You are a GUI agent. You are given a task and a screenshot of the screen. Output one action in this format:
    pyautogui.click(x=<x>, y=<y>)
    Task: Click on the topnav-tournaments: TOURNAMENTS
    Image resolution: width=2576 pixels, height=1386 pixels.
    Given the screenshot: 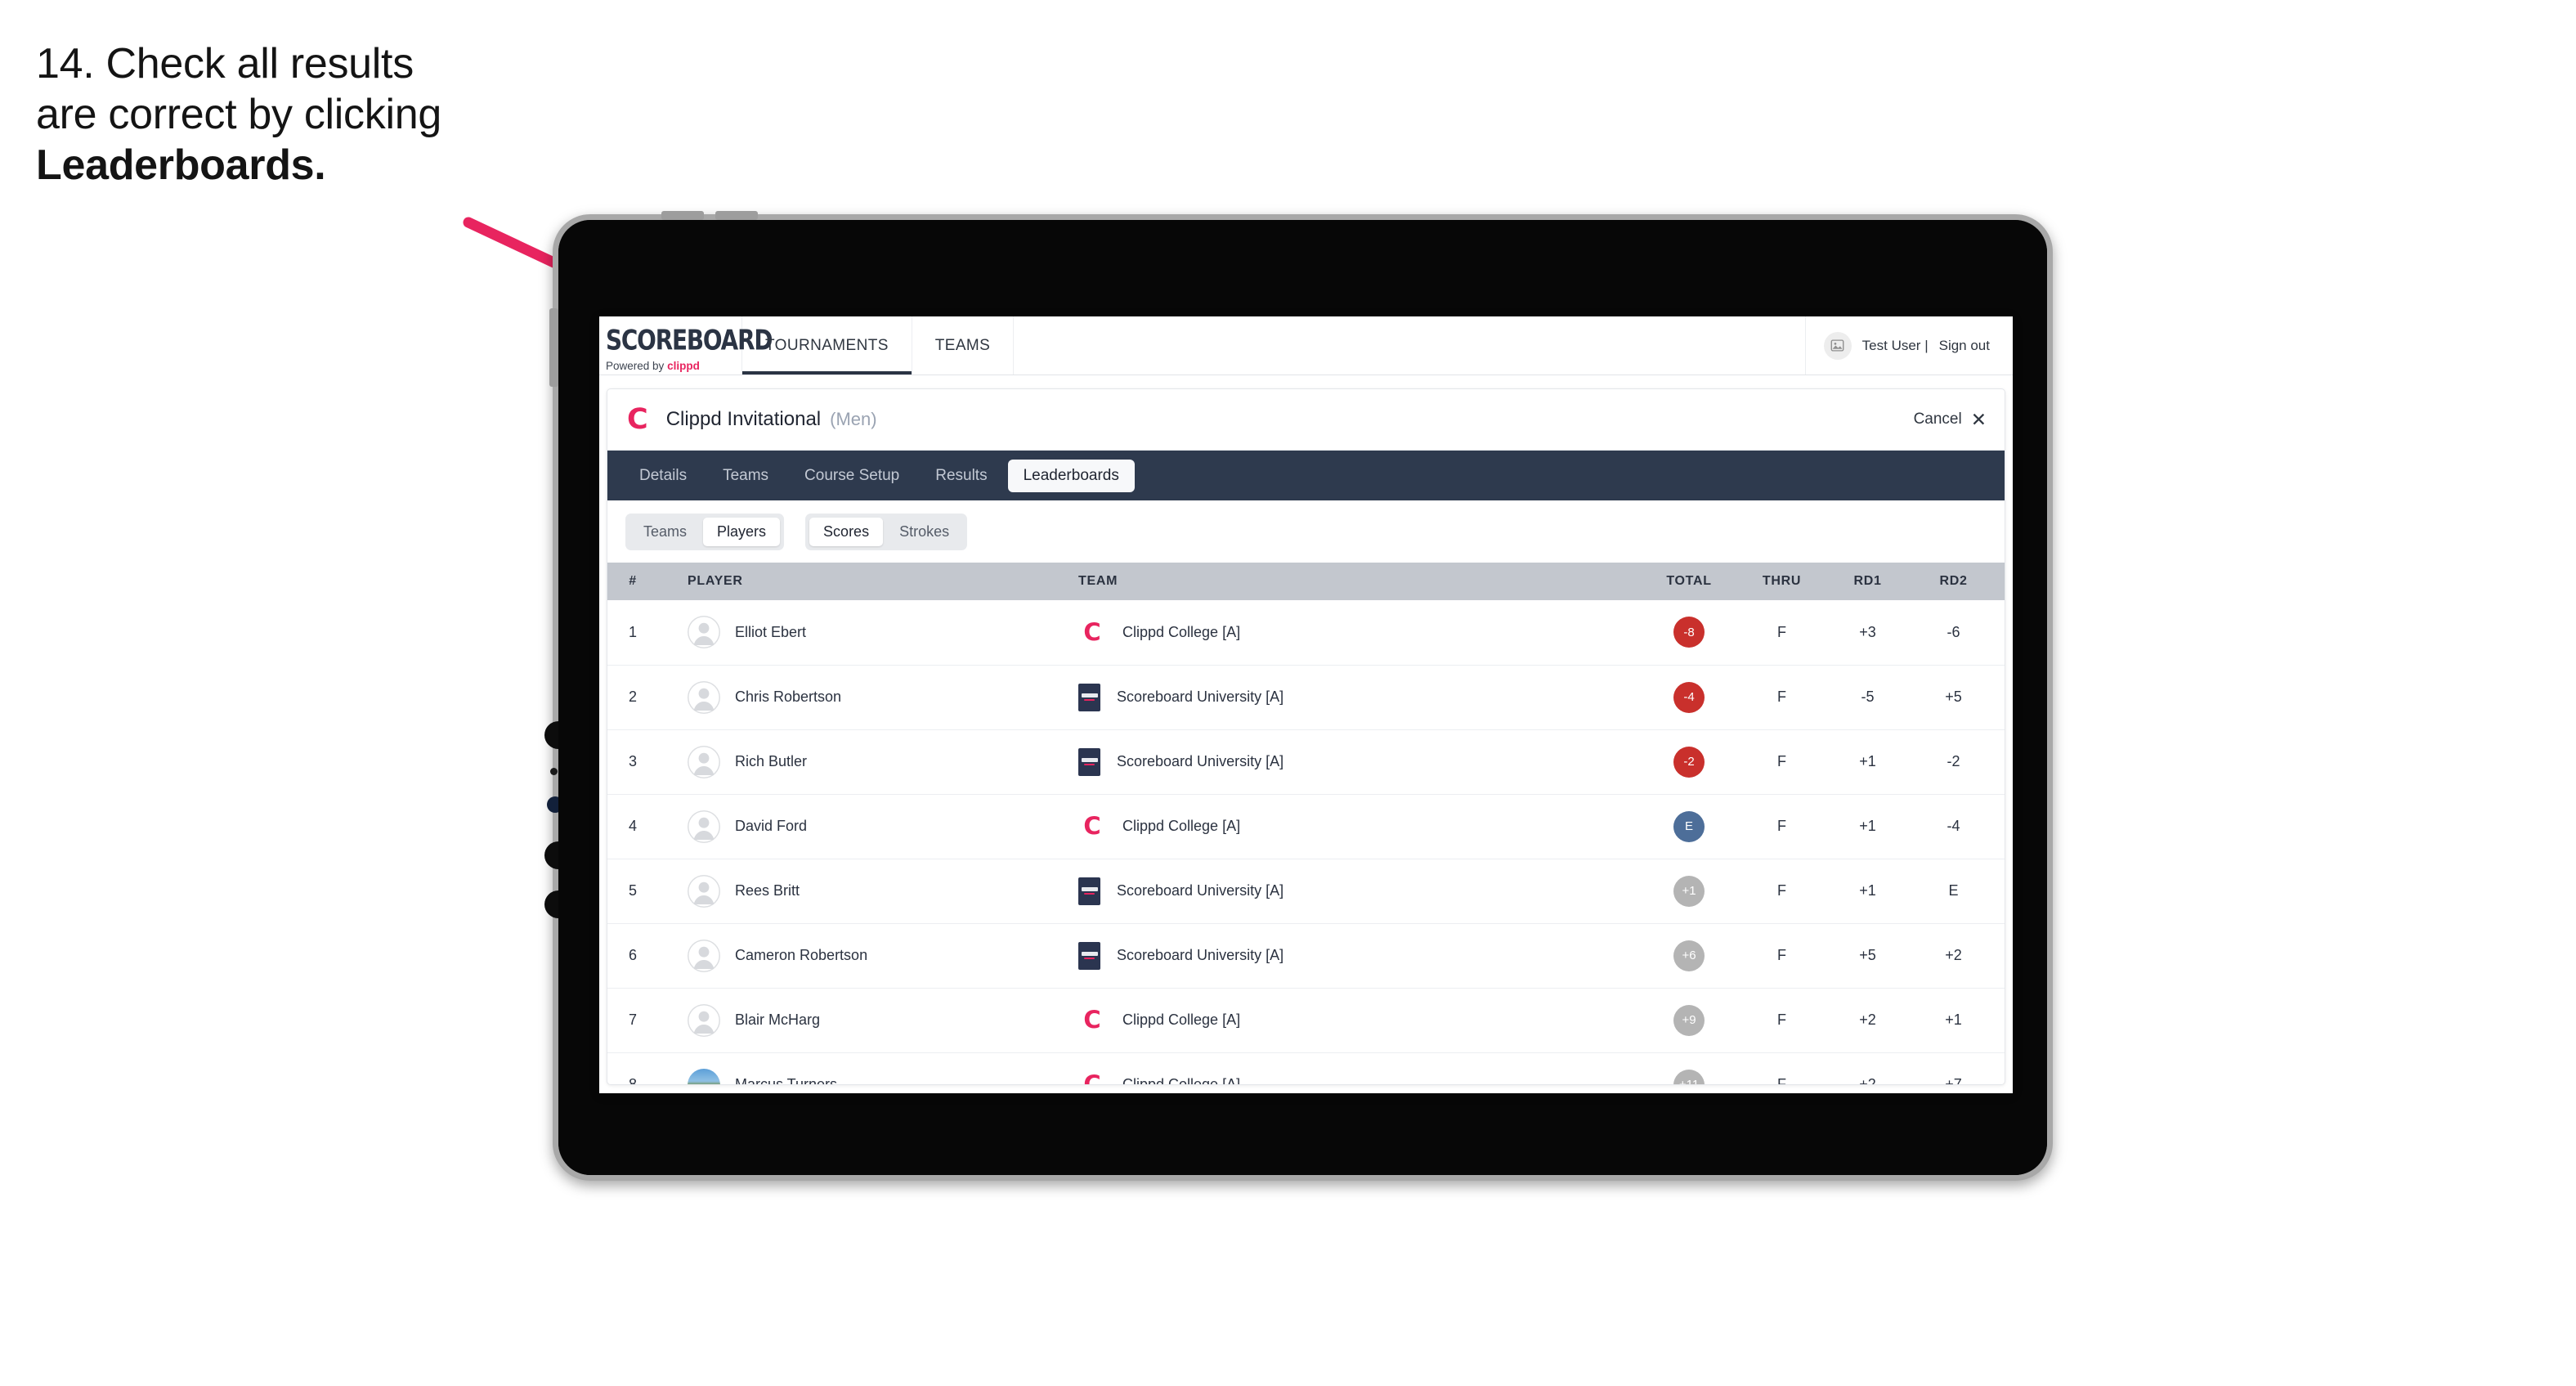 What is the action you would take?
    pyautogui.click(x=827, y=345)
    